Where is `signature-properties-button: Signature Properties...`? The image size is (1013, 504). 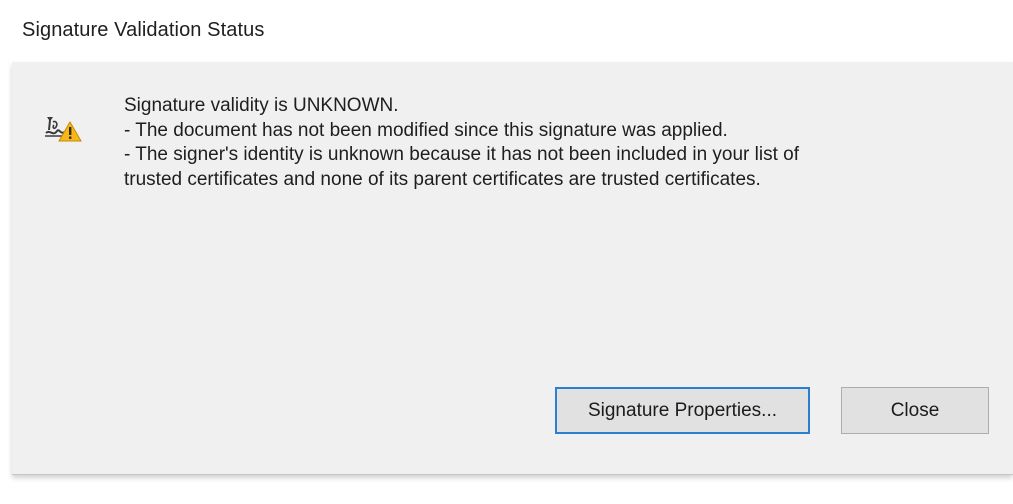
signature-properties-button: Signature Properties... is located at coordinates (682, 410).